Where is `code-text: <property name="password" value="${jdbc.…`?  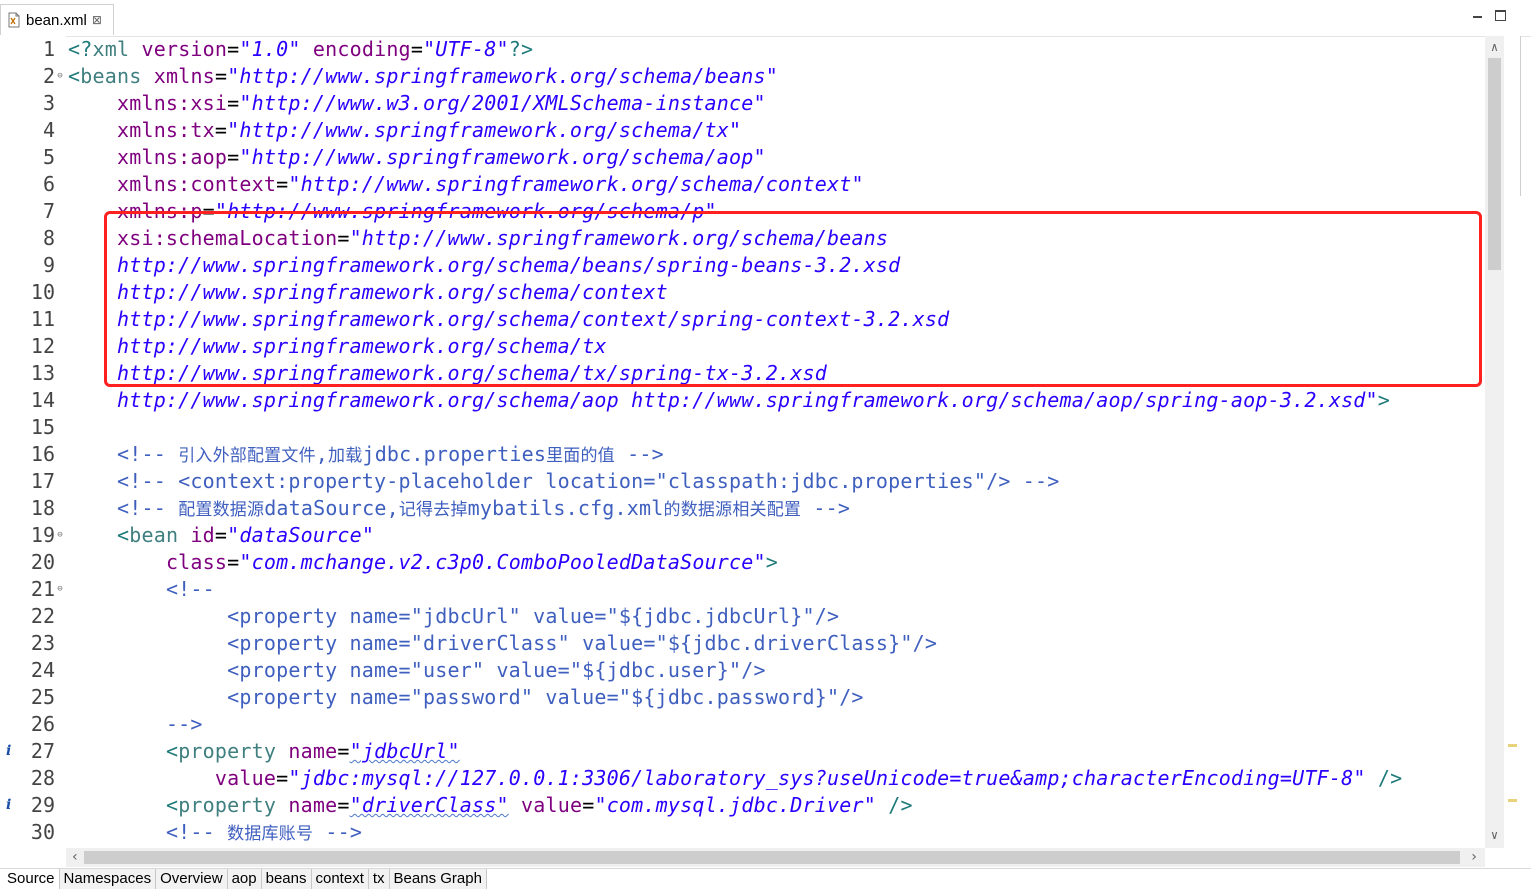 code-text: <property name="password" value="${jdbc.… is located at coordinates (466, 697).